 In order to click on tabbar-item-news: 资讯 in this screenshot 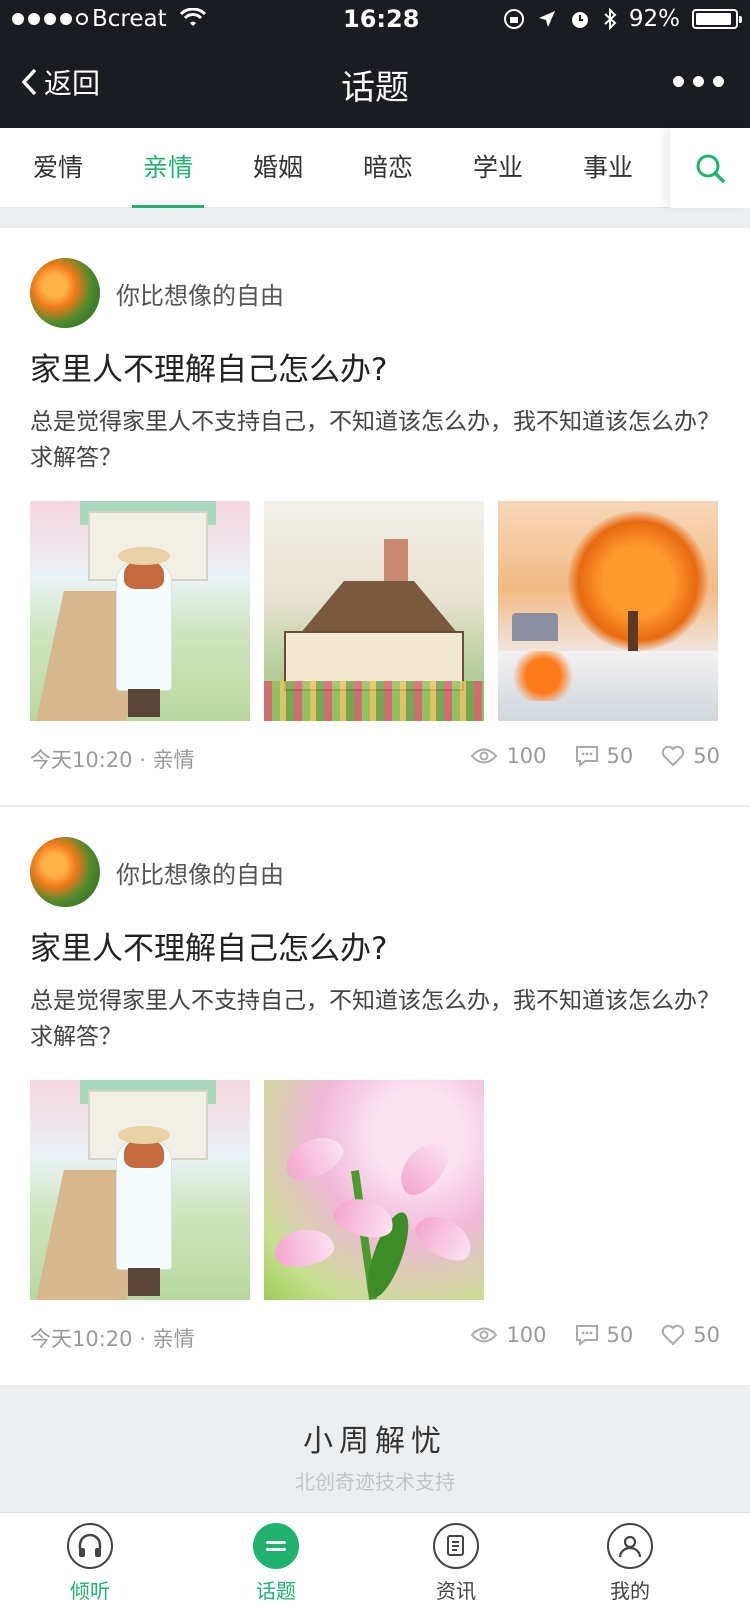, I will do `click(456, 1563)`.